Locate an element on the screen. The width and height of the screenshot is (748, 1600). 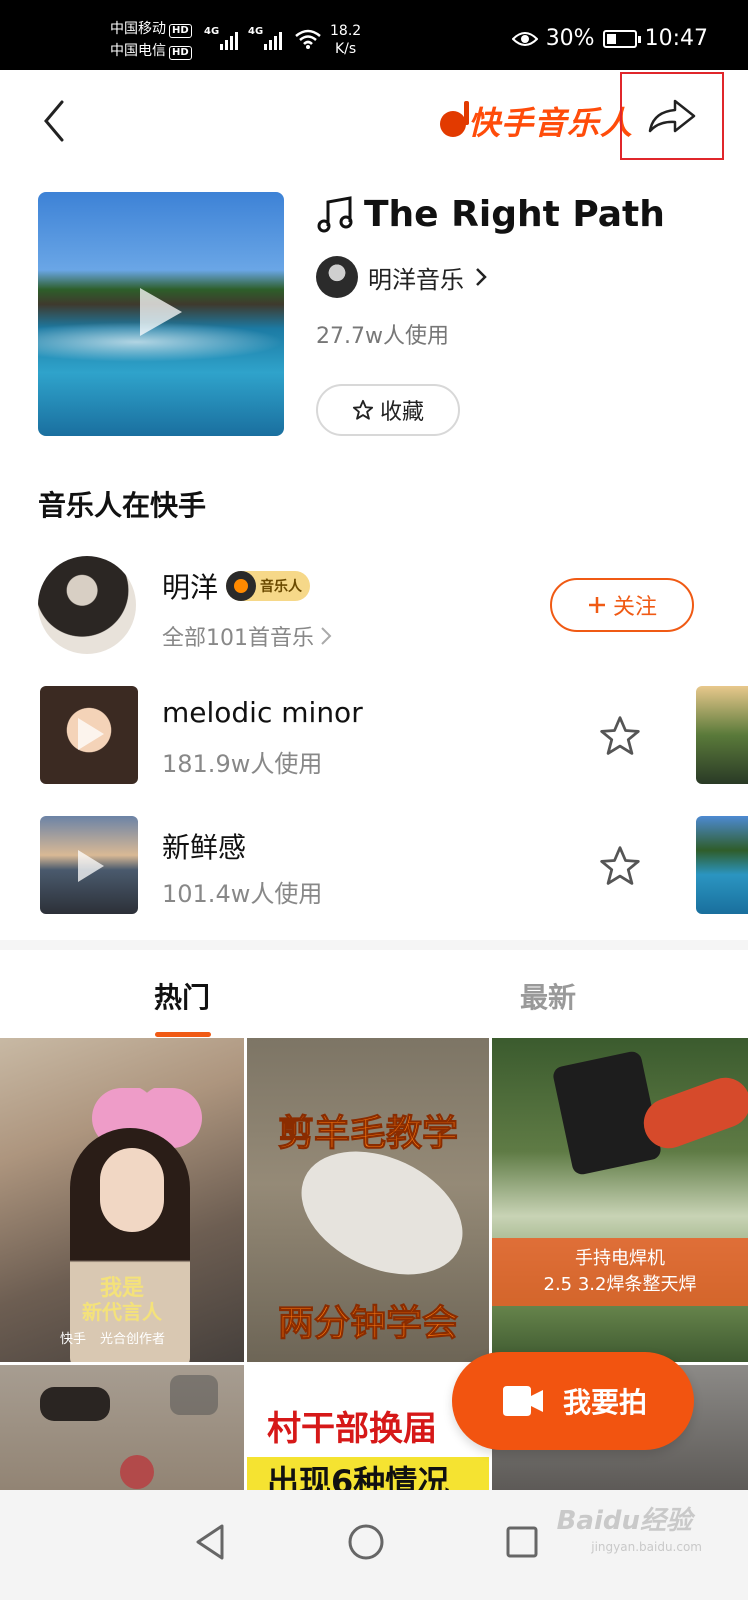
music-logo-icon is located at coordinates (241, 586).